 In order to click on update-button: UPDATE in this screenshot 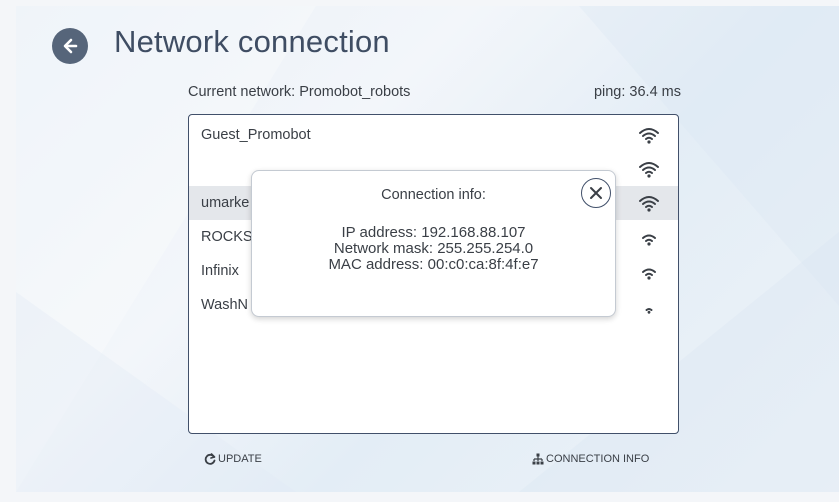, I will do `click(233, 459)`.